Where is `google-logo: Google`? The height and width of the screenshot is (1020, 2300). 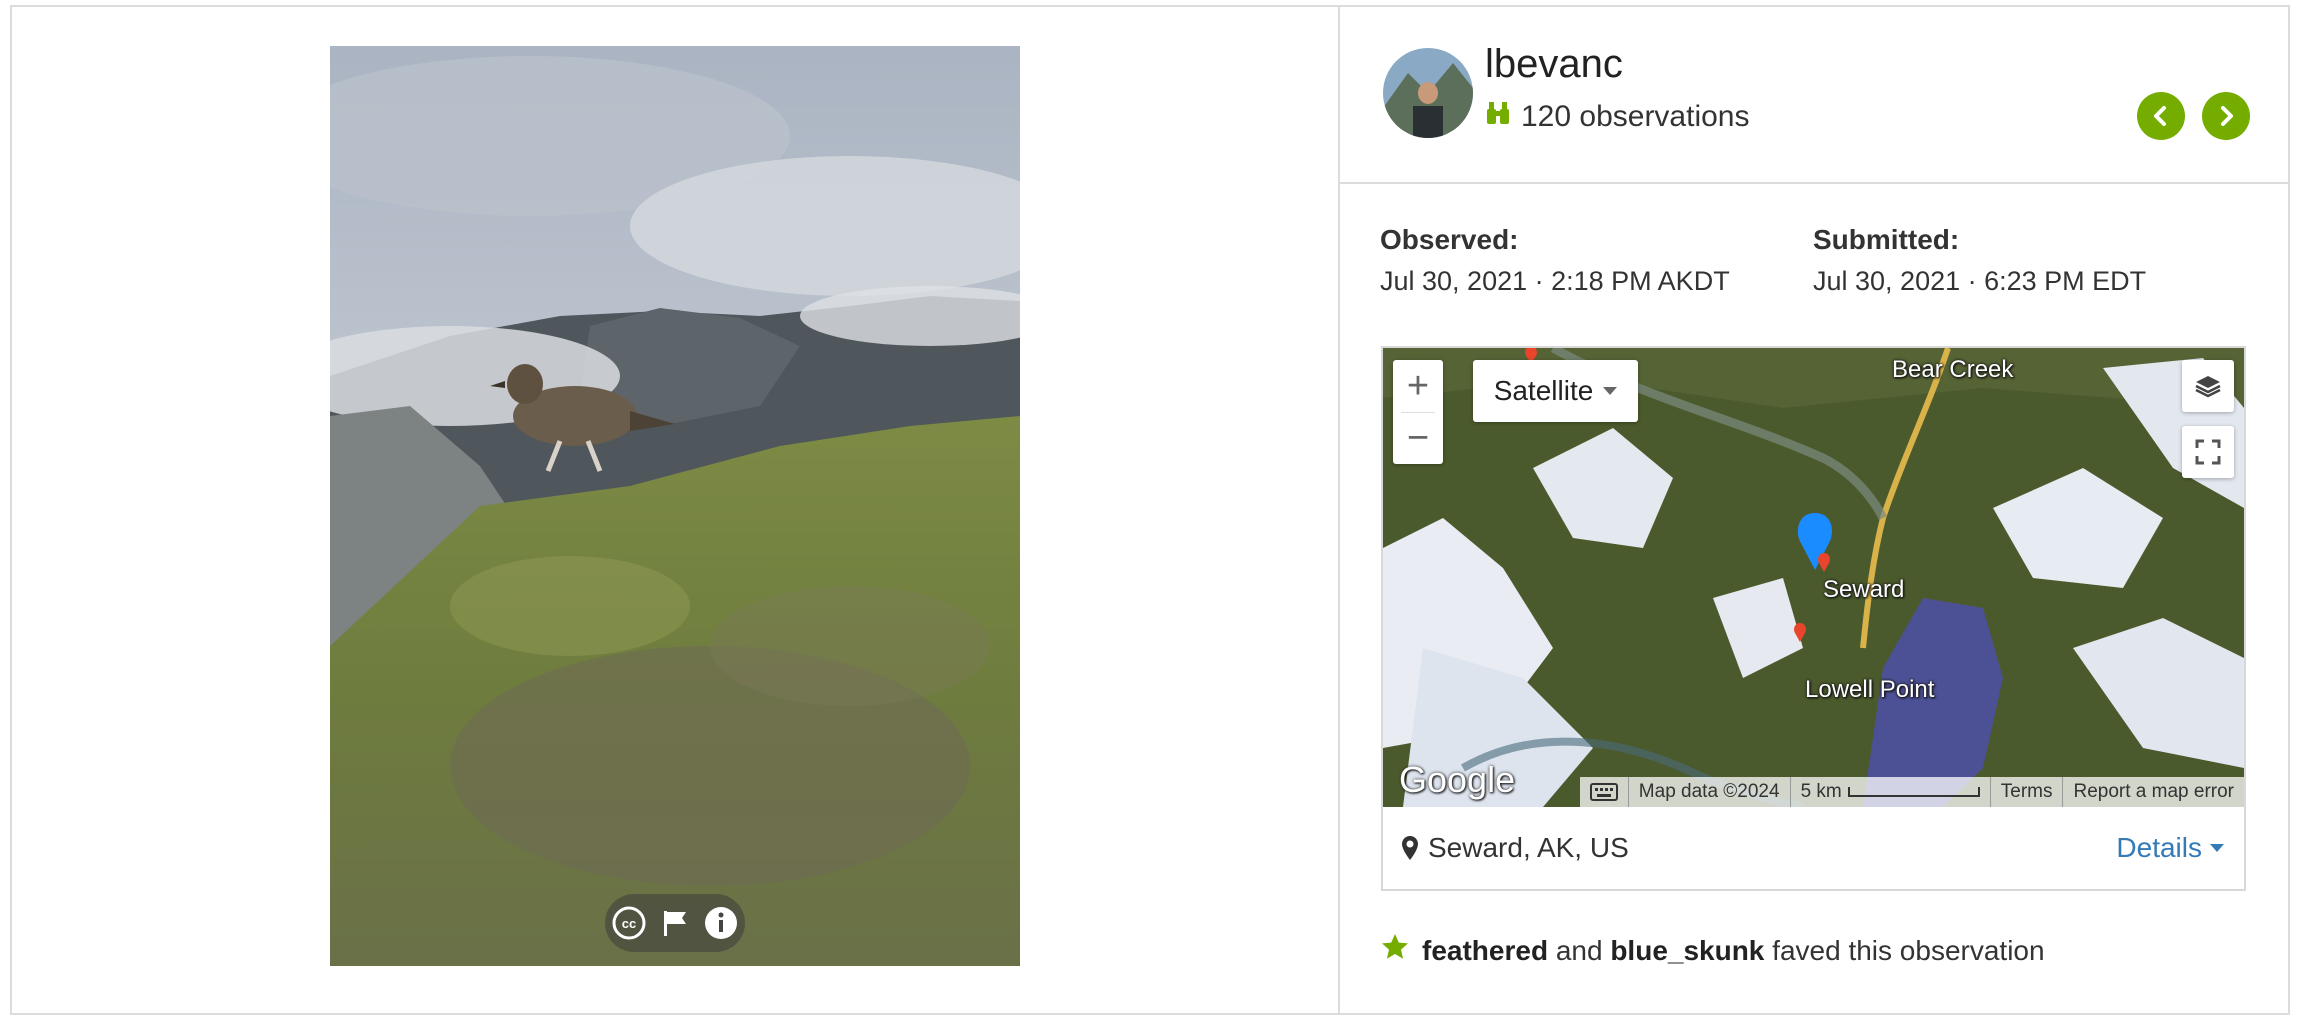 google-logo: Google is located at coordinates (1457, 779).